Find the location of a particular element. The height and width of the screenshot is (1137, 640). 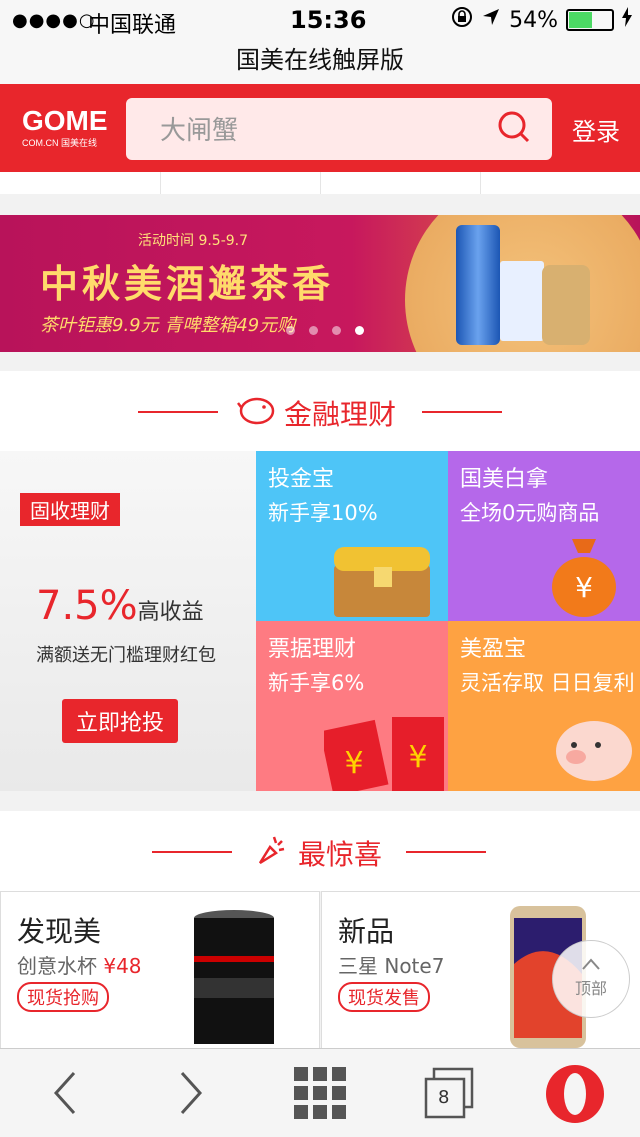

gift-box-image is located at coordinates (522, 301).